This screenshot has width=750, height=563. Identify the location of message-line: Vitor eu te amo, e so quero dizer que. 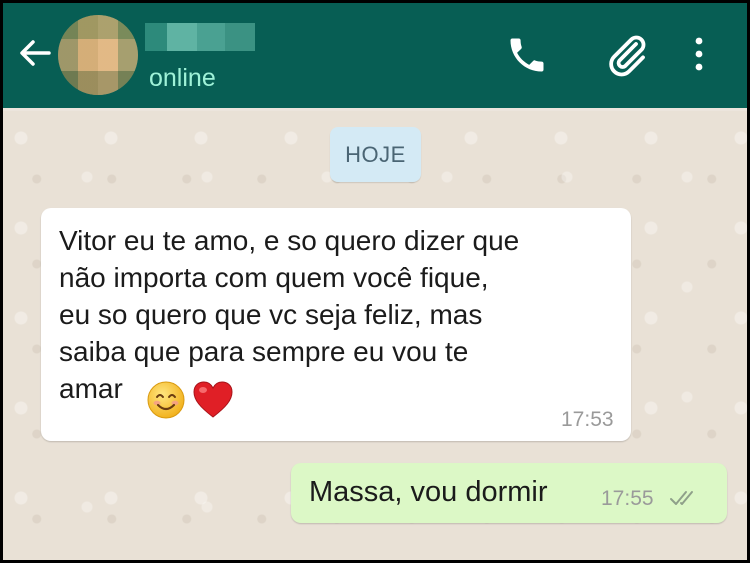
(289, 240).